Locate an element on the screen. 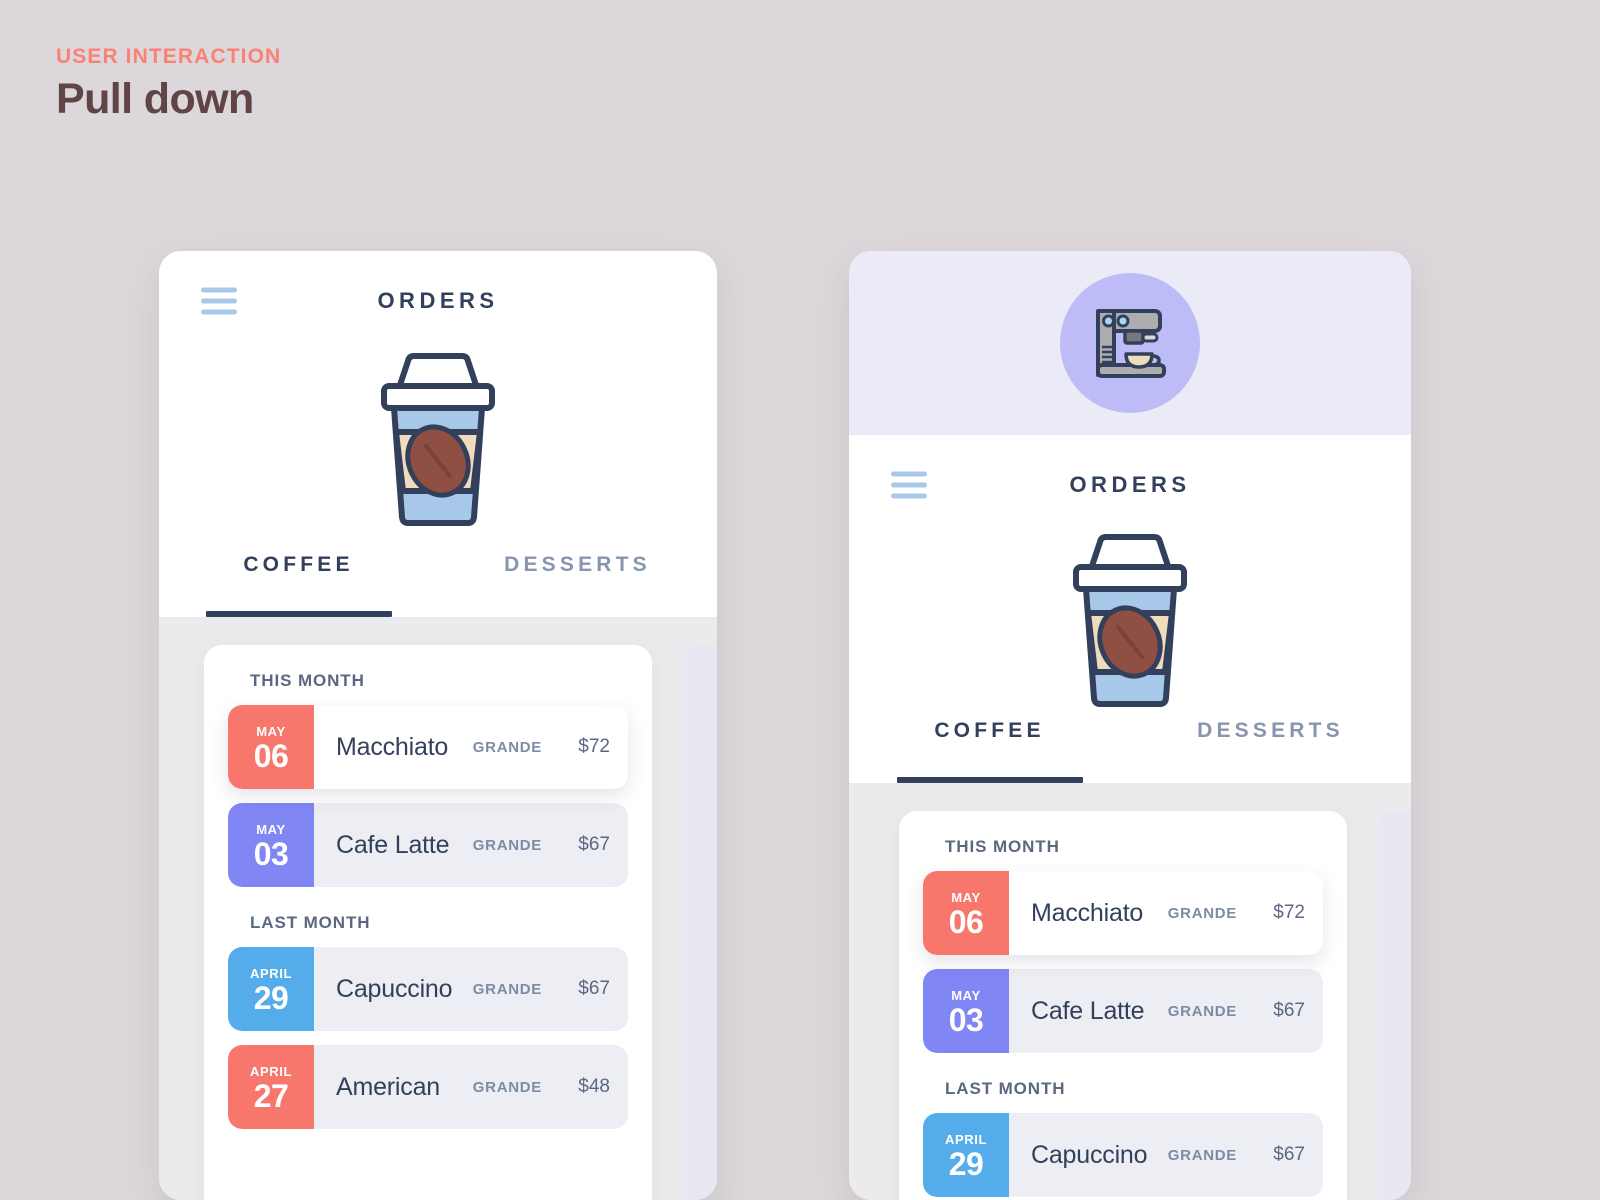 The height and width of the screenshot is (1200, 1600). pull-down-reveal-panel is located at coordinates (1130, 343).